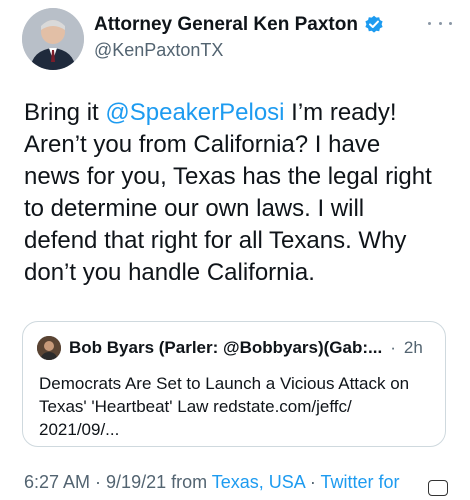 This screenshot has width=470, height=500. I want to click on camera-watermark-icon, so click(438, 488).